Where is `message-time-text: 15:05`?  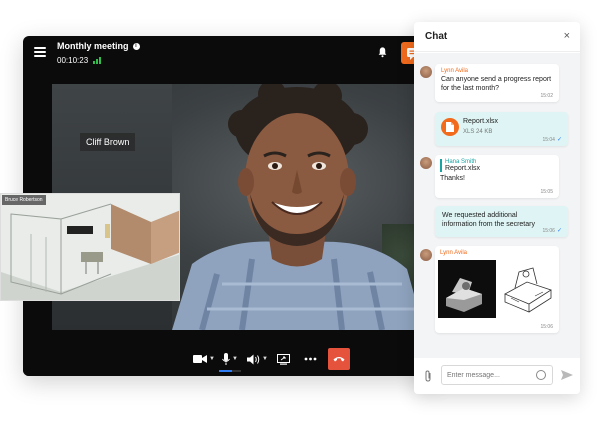 message-time-text: 15:05 is located at coordinates (546, 192).